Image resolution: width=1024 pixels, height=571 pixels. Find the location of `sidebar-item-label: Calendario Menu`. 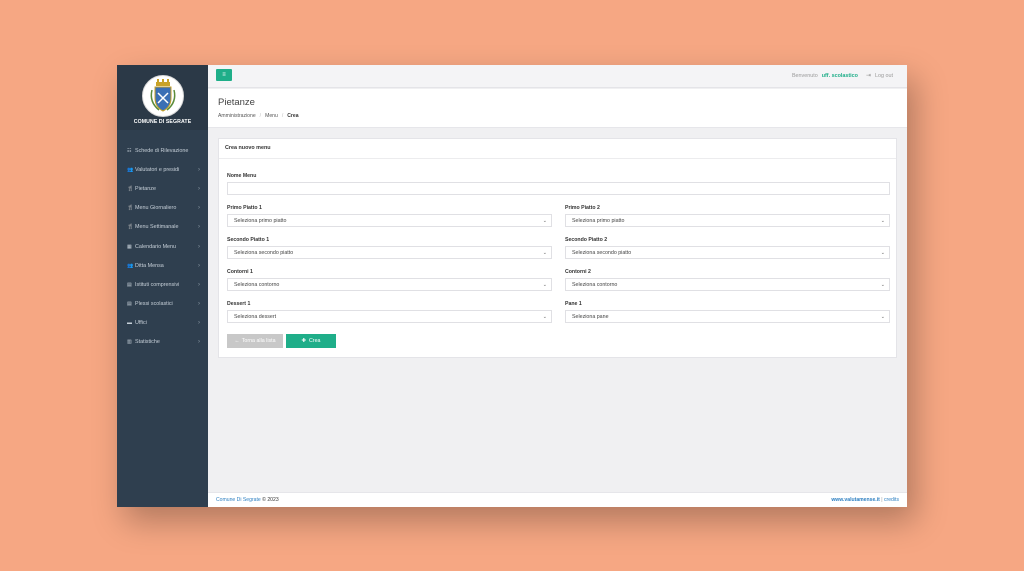

sidebar-item-label: Calendario Menu is located at coordinates (156, 246).